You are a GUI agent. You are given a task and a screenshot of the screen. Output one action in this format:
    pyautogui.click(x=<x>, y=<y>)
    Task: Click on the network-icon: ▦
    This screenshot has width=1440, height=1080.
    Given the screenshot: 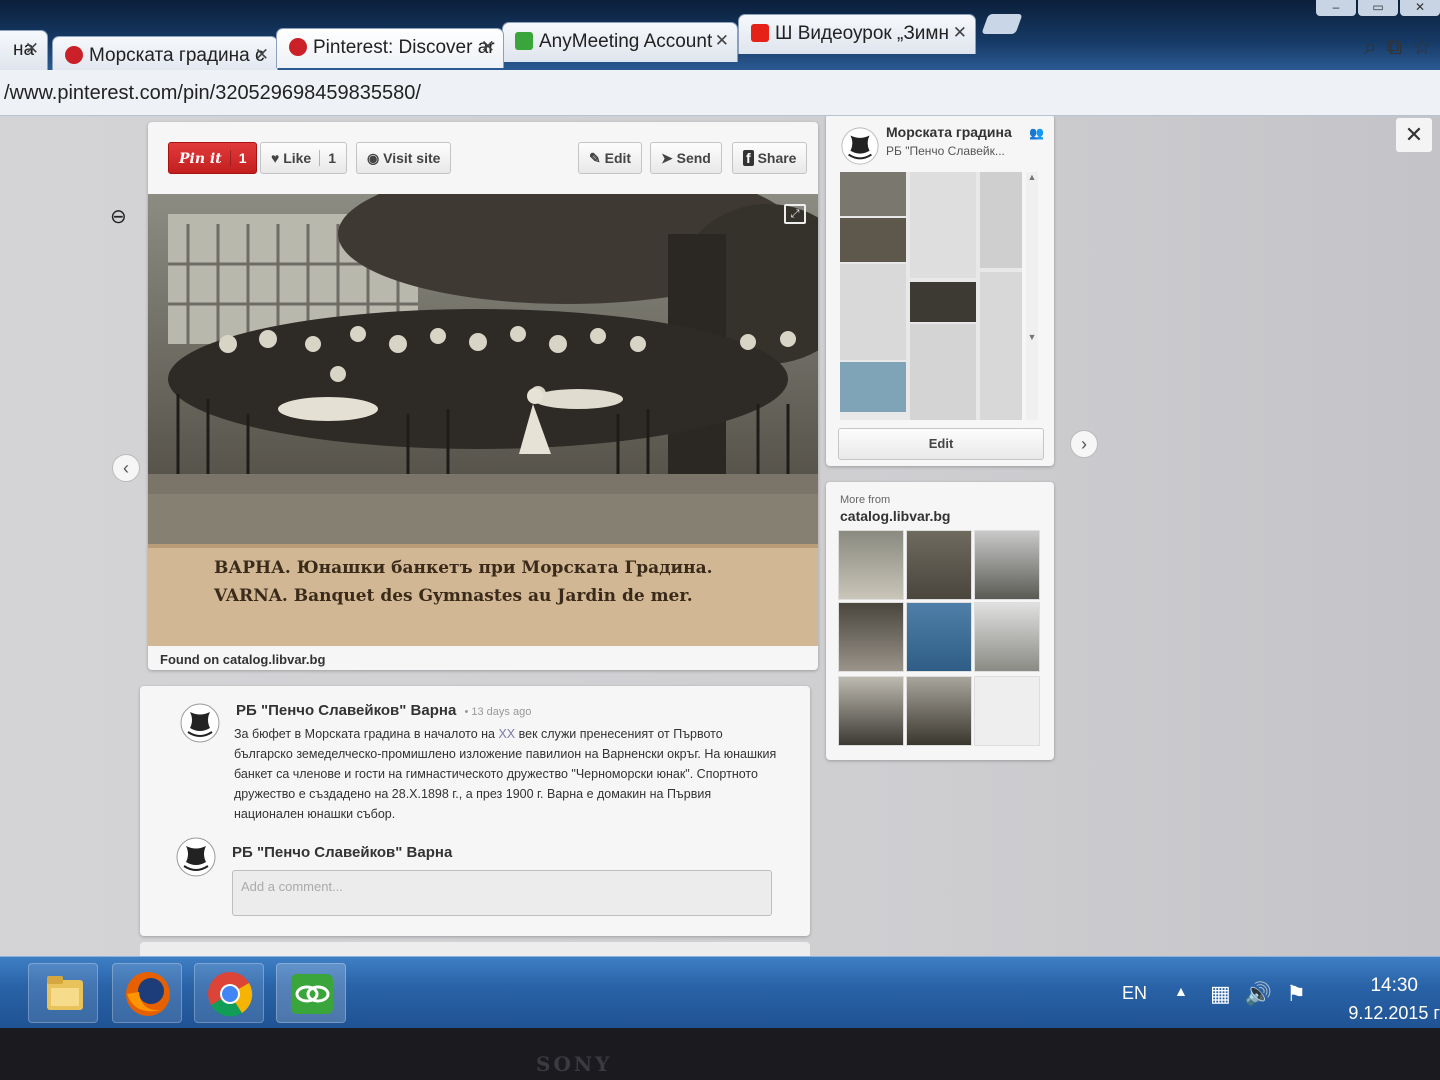 What is the action you would take?
    pyautogui.click(x=1227, y=993)
    